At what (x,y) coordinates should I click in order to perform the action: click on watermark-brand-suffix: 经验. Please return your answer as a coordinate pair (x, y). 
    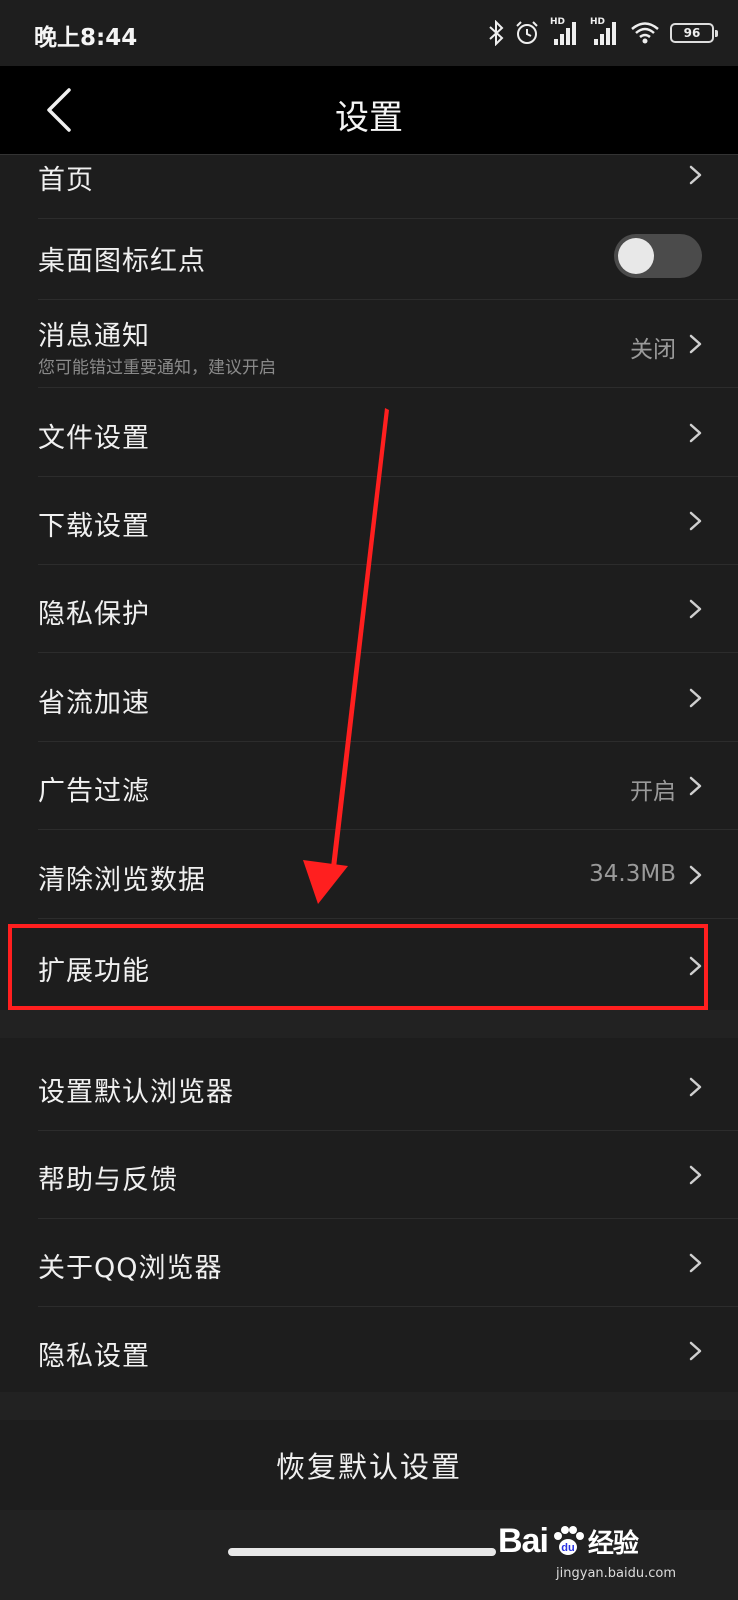
    Looking at the image, I should click on (613, 1542).